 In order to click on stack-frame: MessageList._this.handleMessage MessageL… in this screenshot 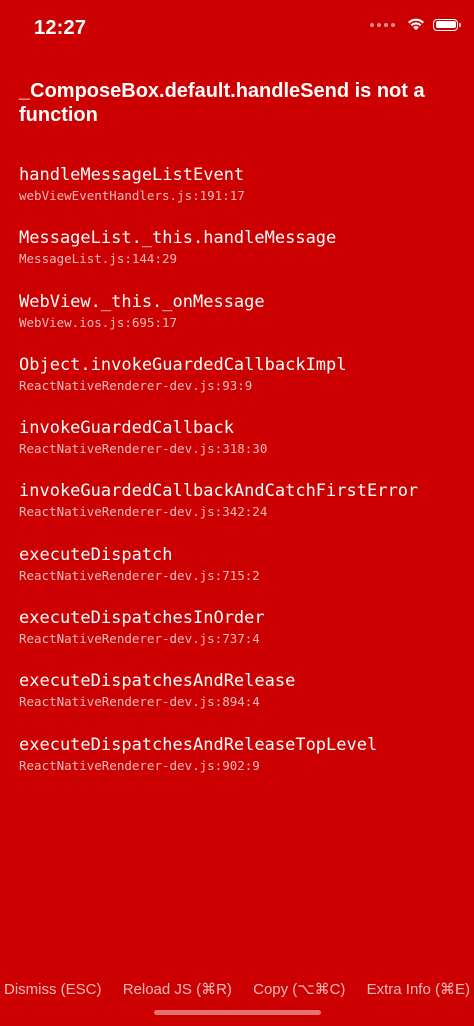, I will do `click(241, 258)`.